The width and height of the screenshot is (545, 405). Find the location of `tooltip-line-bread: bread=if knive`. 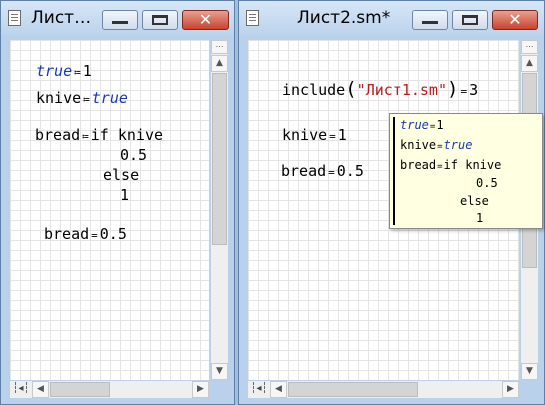

tooltip-line-bread: bread=if knive is located at coordinates (450, 165).